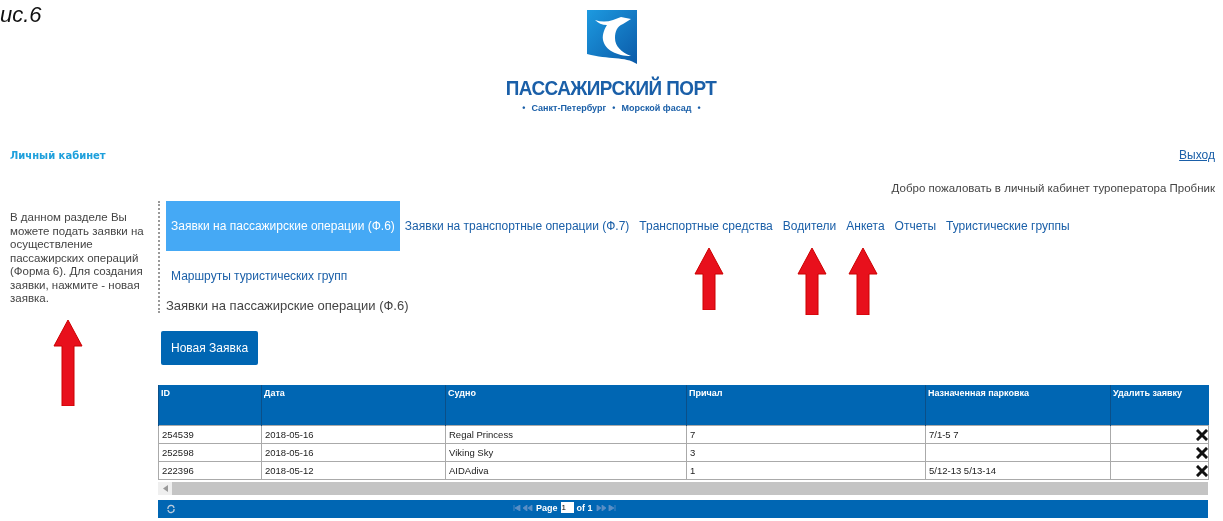  What do you see at coordinates (1197, 155) in the screenshot?
I see `logout-link: Выход` at bounding box center [1197, 155].